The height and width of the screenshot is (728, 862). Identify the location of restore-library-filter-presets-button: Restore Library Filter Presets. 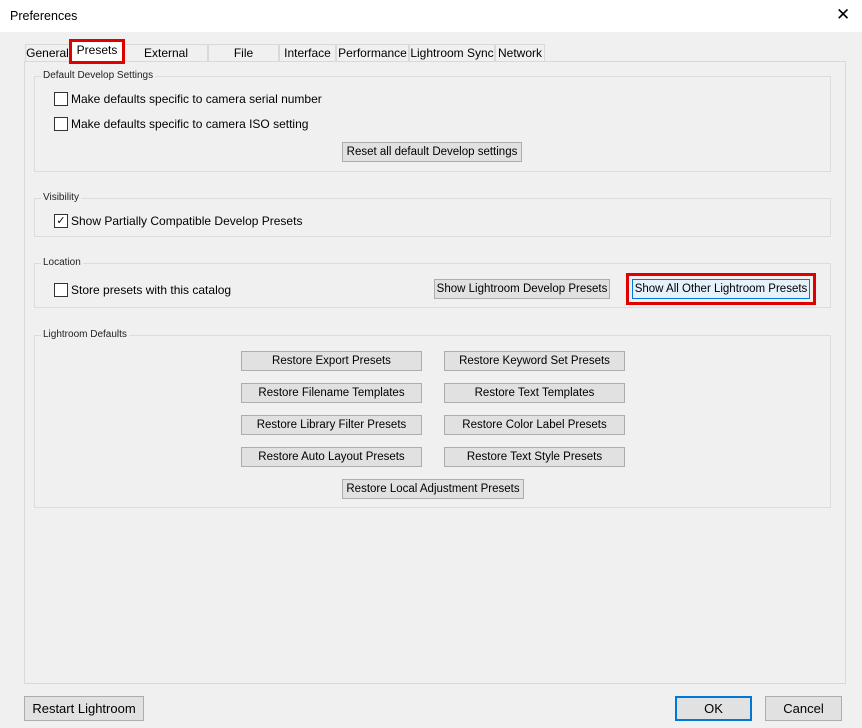
(331, 425).